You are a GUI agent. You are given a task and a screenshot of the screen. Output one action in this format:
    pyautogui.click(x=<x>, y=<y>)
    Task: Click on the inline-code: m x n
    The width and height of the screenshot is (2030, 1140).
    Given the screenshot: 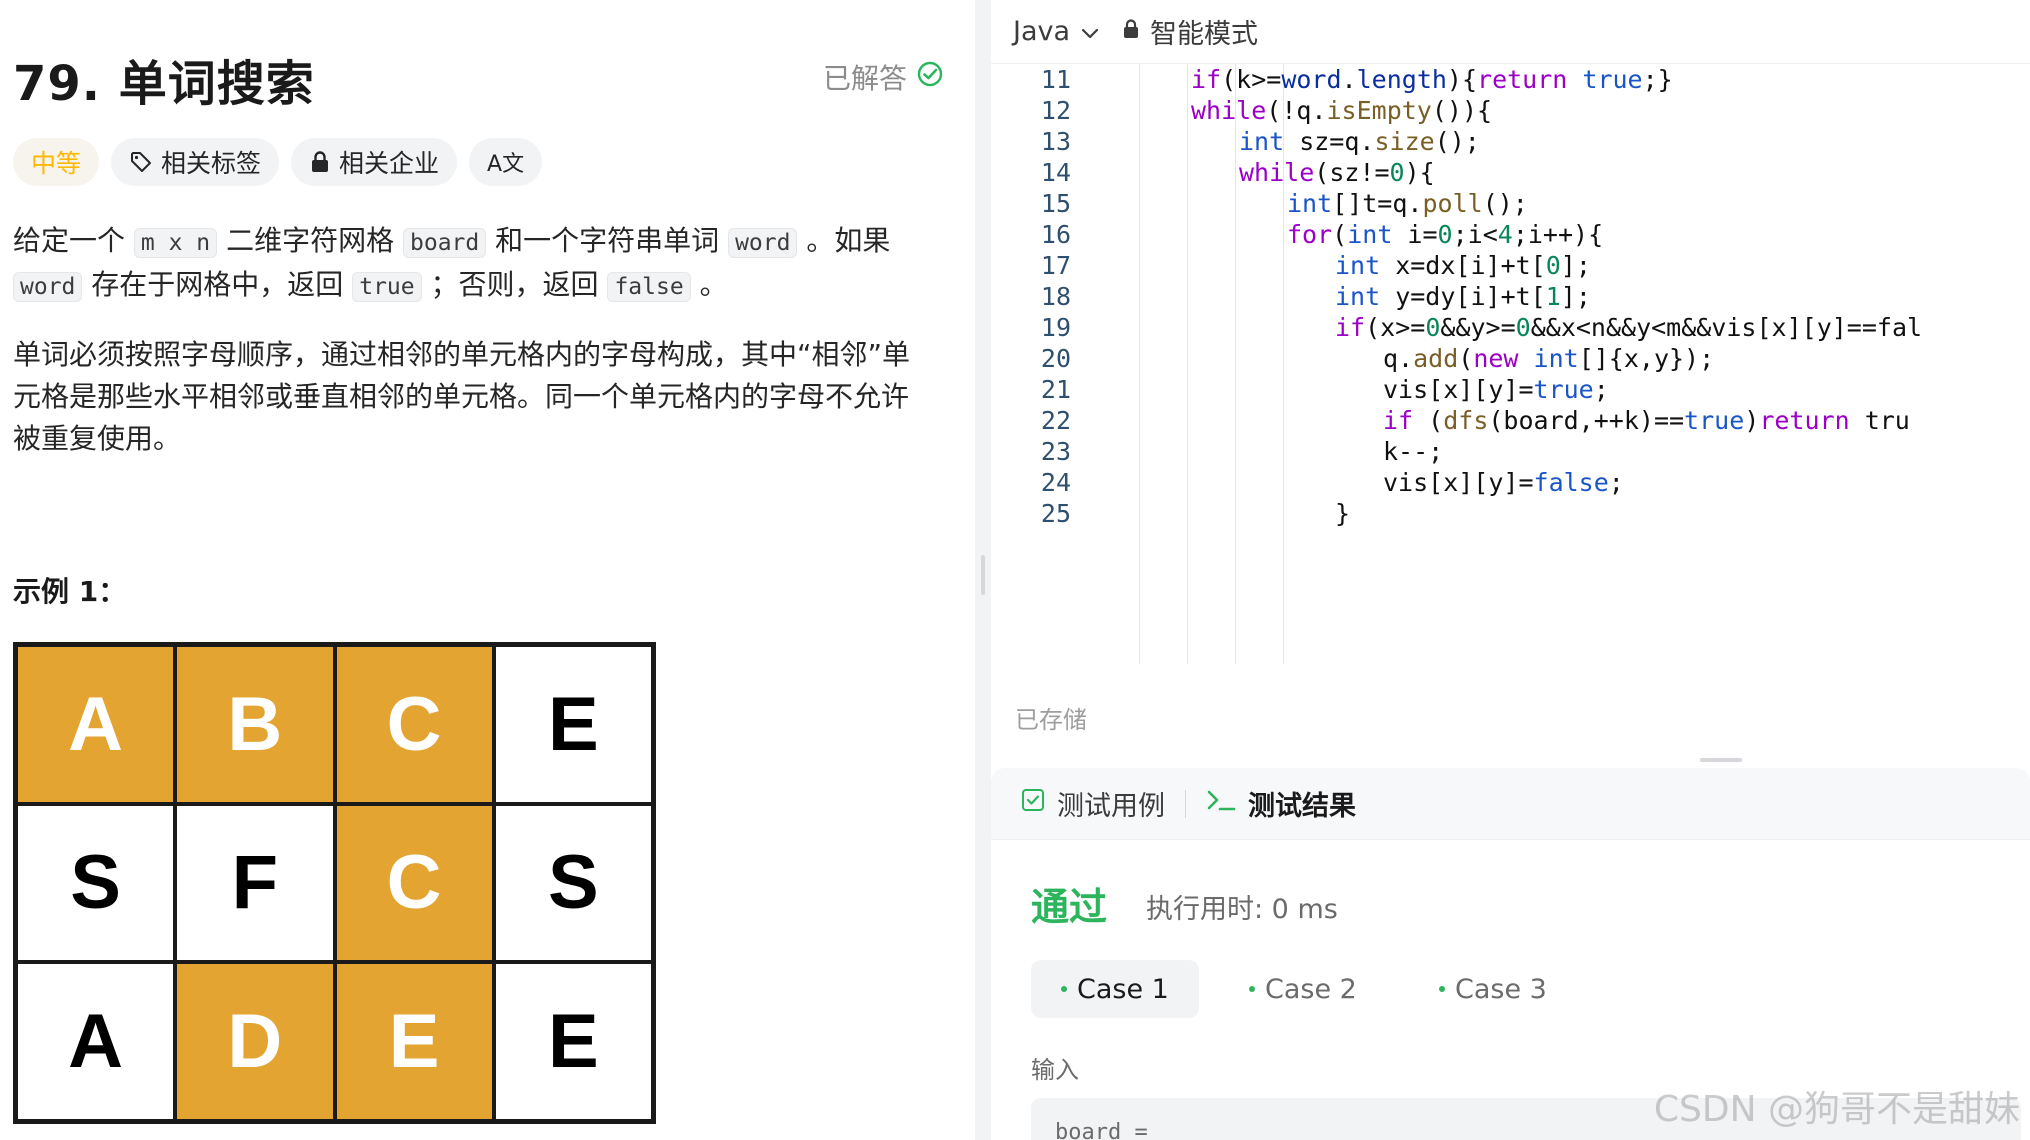 What is the action you would take?
    pyautogui.click(x=175, y=243)
    